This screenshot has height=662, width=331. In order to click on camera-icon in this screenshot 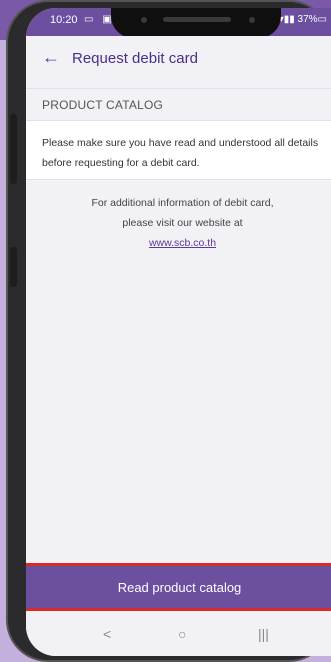, I will do `click(252, 20)`.